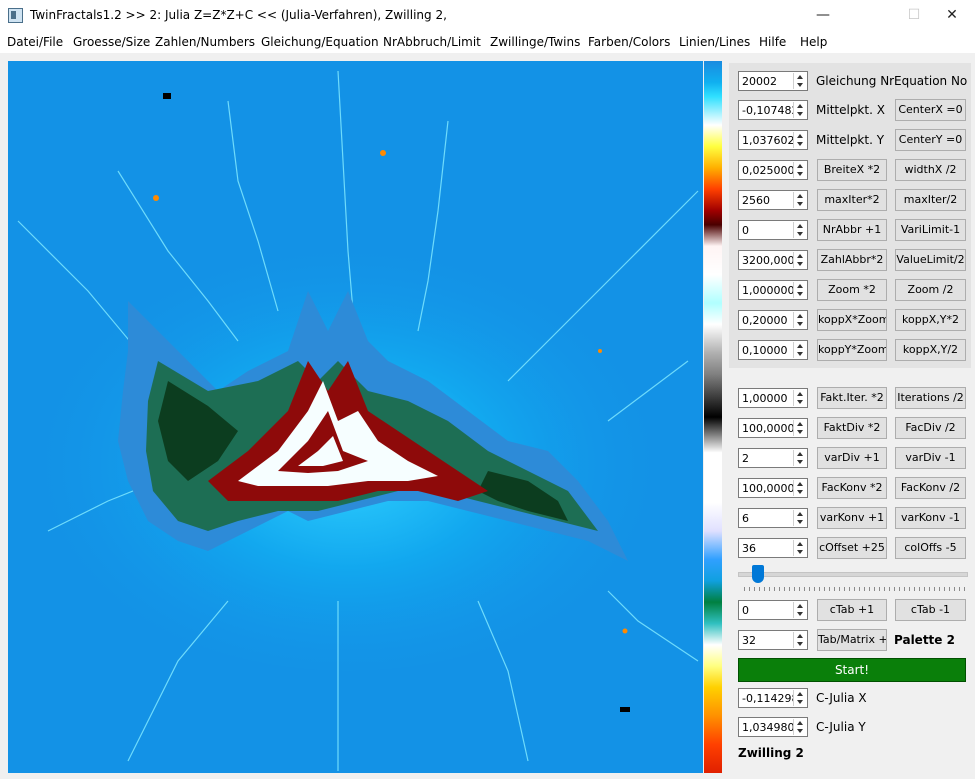 The width and height of the screenshot is (975, 779). I want to click on maxiter-half-button: maxIter/2, so click(930, 200).